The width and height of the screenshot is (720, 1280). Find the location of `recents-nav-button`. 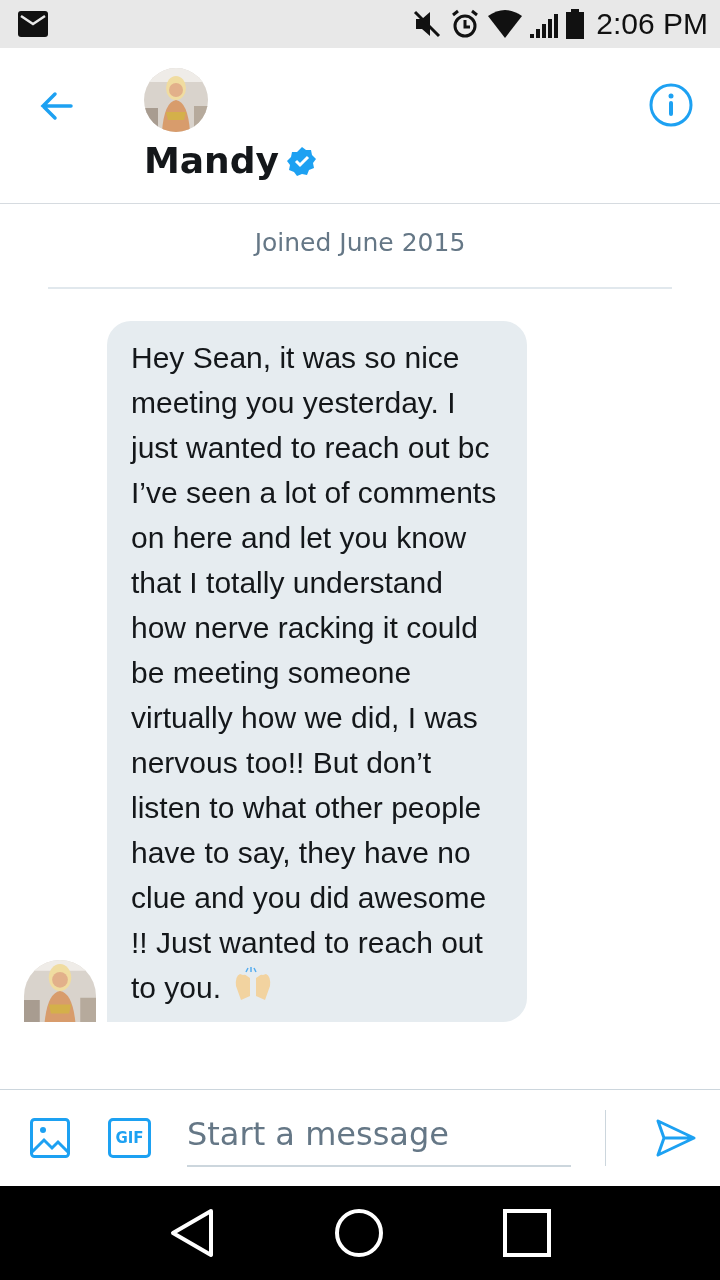

recents-nav-button is located at coordinates (526, 1233).